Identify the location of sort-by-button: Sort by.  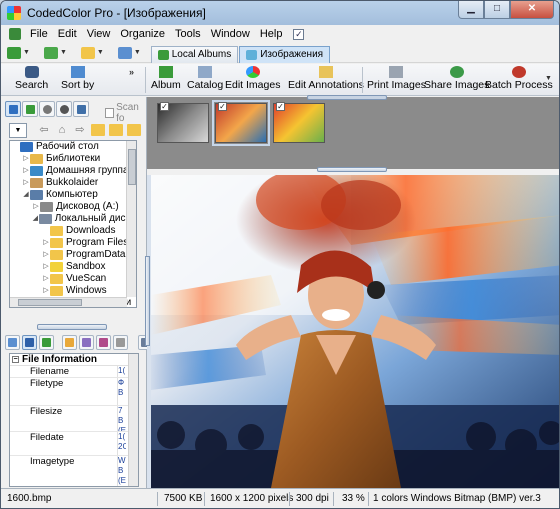
(77, 80).